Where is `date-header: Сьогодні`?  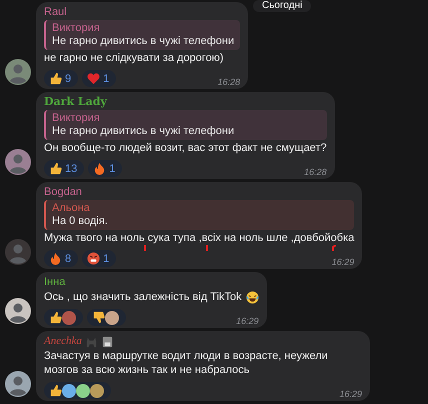
date-header: Сьогодні is located at coordinates (282, 6).